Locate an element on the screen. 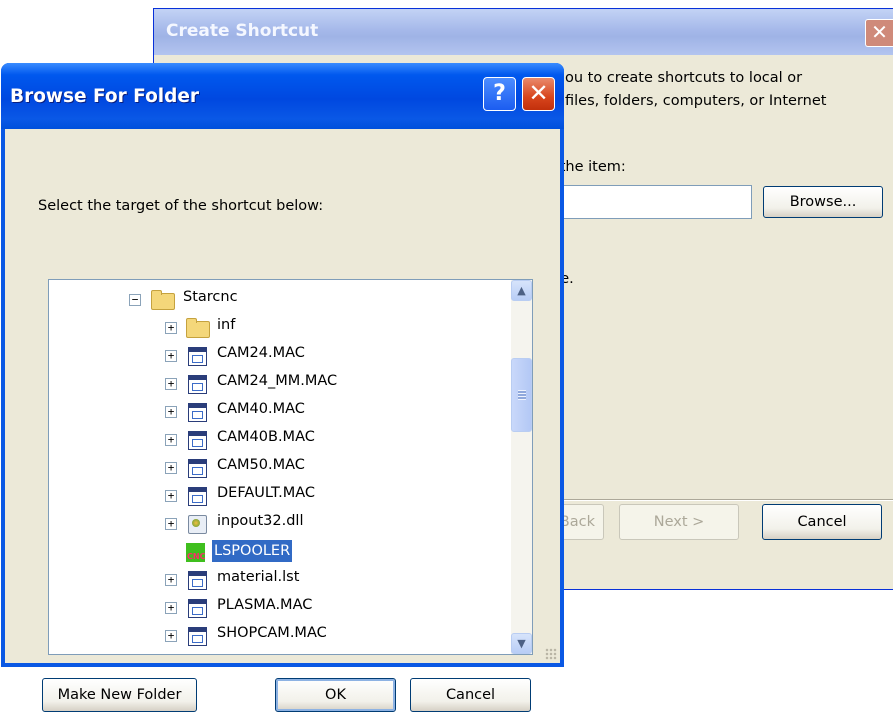  chevron-up-icon: ▲ is located at coordinates (521, 290).